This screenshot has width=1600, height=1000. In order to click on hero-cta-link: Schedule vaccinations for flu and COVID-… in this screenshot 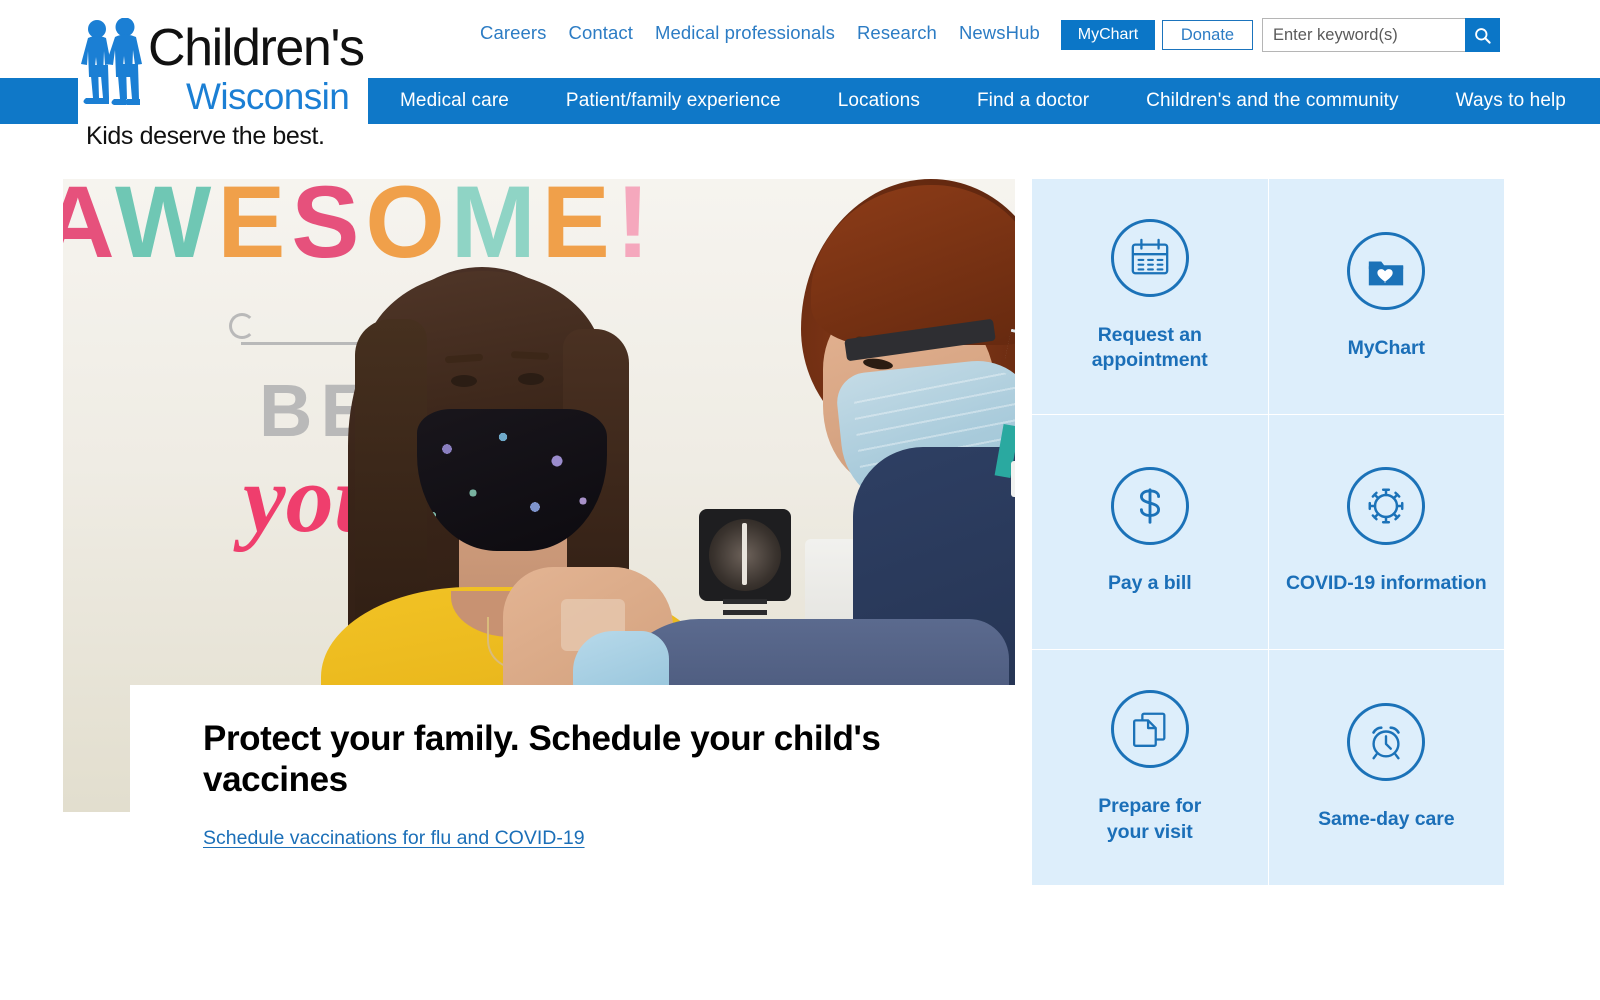, I will do `click(394, 838)`.